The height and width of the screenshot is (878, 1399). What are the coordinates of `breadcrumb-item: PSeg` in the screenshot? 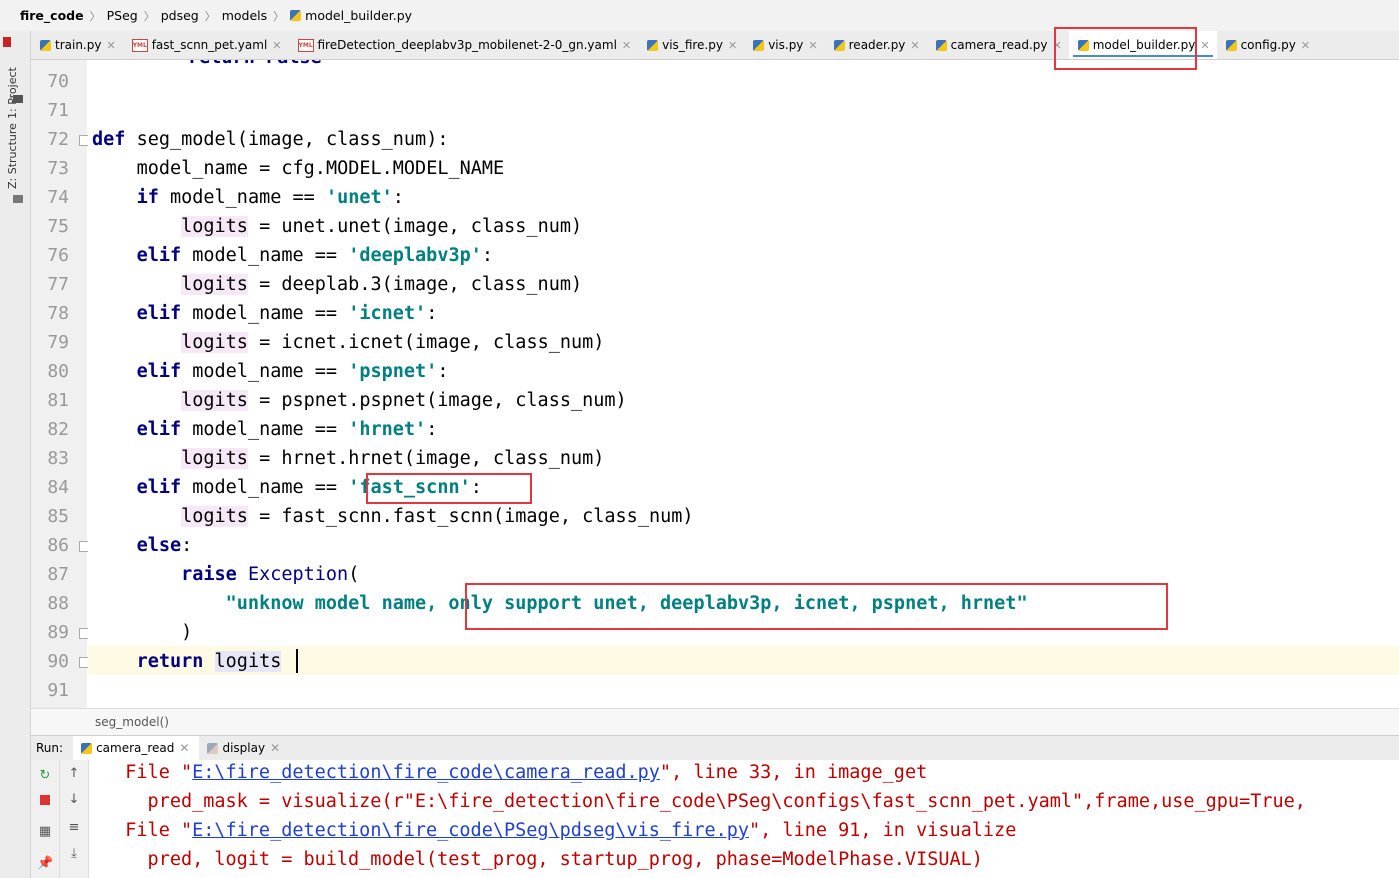 It's located at (125, 15).